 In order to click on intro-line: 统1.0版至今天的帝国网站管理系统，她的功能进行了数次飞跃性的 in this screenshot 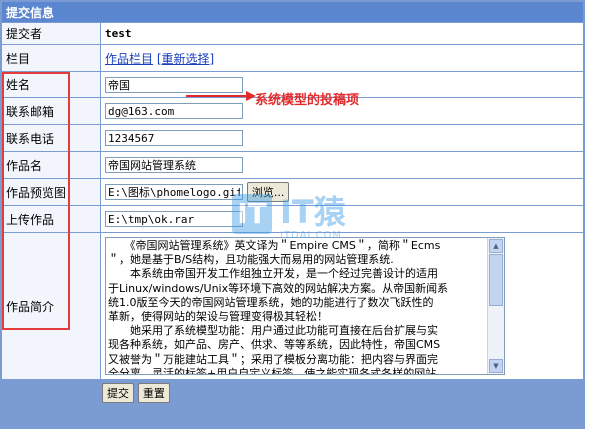, I will do `click(271, 302)`.